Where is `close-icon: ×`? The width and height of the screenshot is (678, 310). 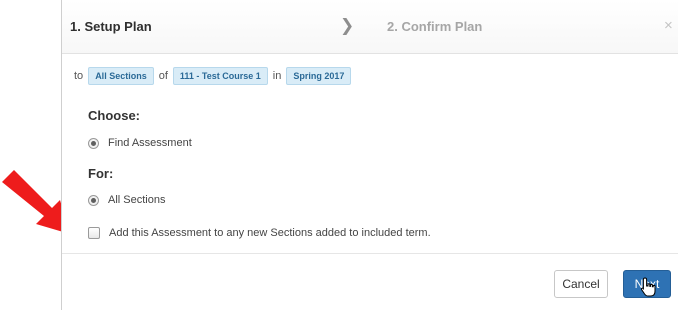
close-icon: × is located at coordinates (668, 25).